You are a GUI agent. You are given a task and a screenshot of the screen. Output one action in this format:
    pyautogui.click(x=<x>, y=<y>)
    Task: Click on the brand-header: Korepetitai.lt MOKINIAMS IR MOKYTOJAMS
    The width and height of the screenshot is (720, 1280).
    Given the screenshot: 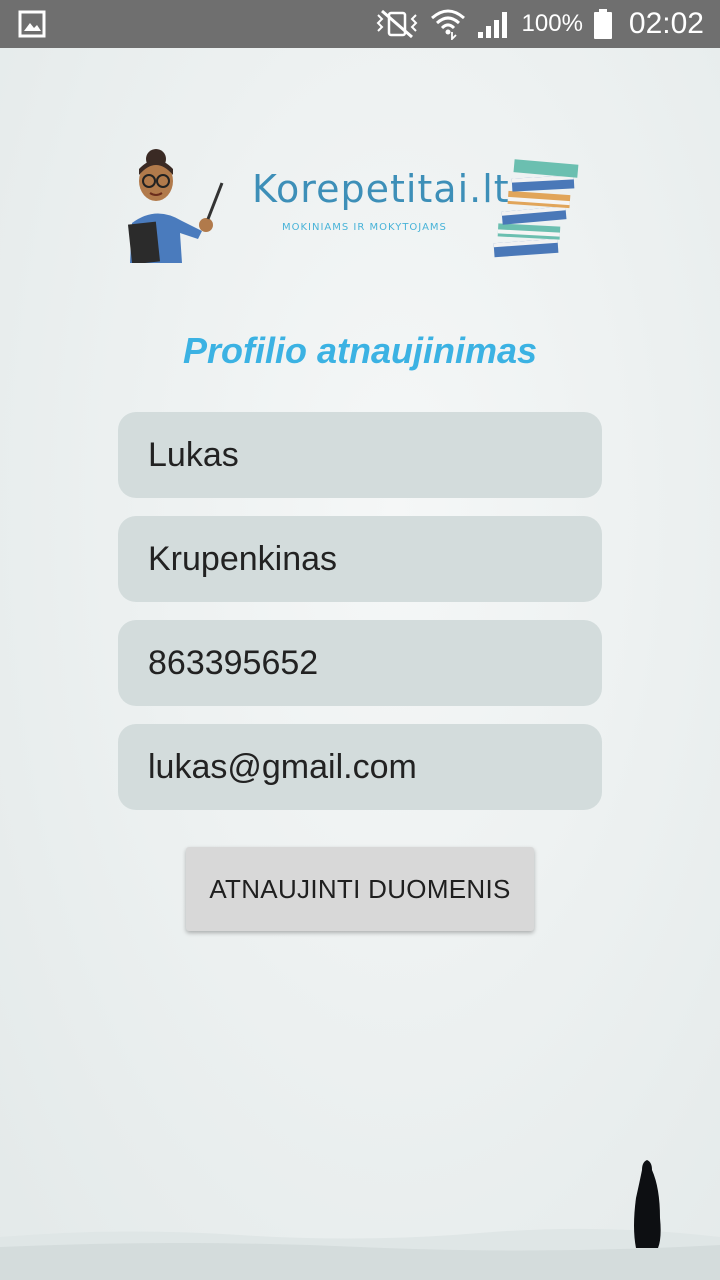 What is the action you would take?
    pyautogui.click(x=360, y=202)
    